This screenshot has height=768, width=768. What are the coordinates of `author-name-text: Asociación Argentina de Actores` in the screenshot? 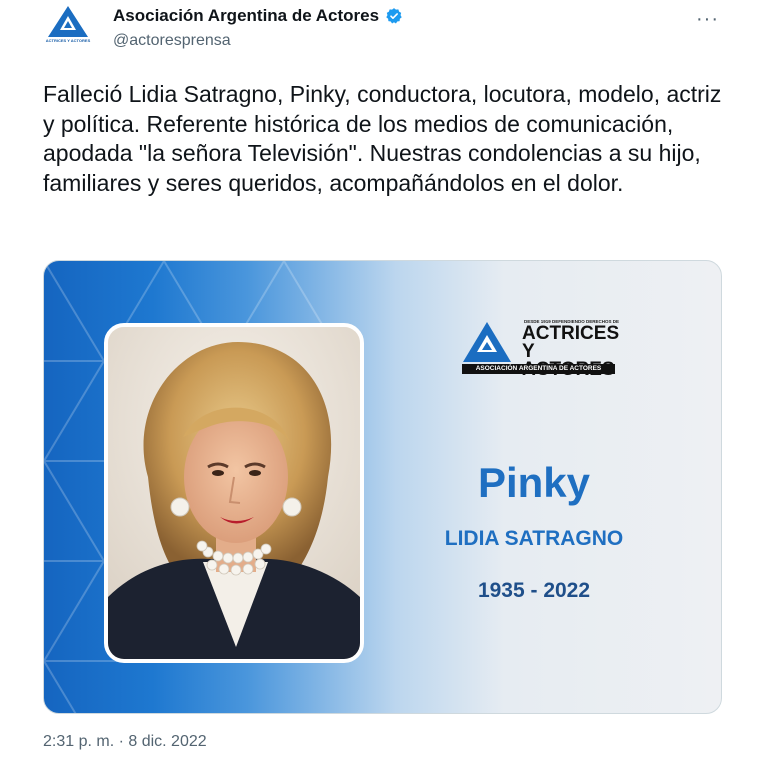 It's located at (246, 15).